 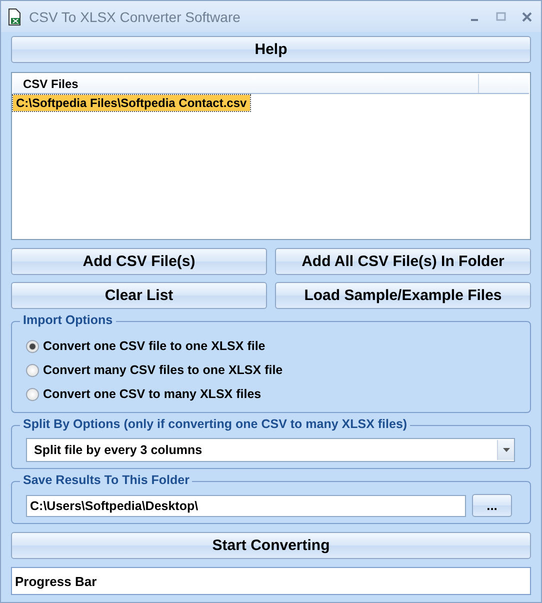 I want to click on list-row: C:\Softpedia Files\Softpedia Contact.csv, so click(x=131, y=103).